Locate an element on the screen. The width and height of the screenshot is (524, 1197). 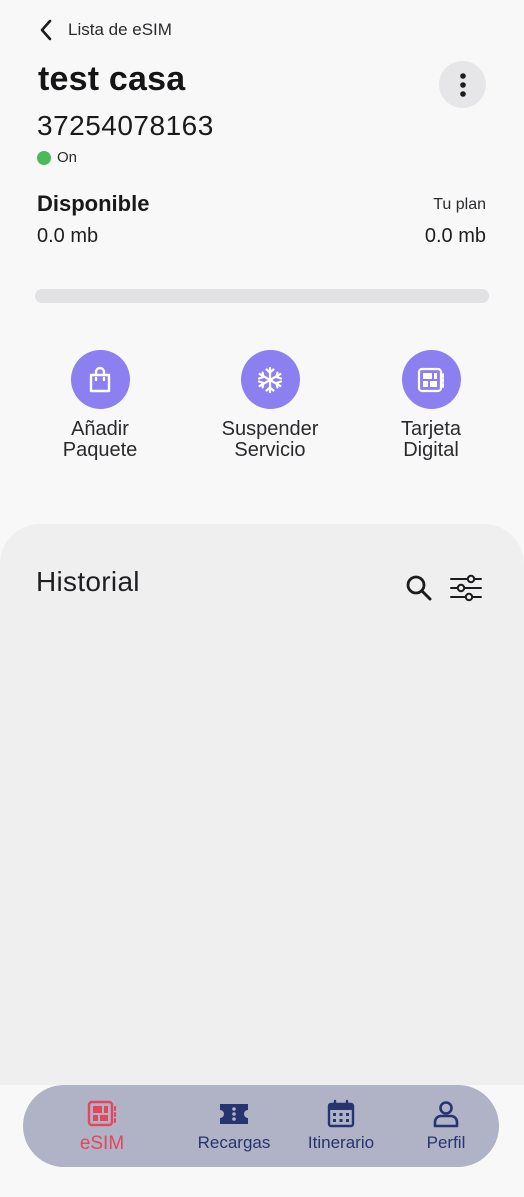
status-text: On is located at coordinates (67, 157).